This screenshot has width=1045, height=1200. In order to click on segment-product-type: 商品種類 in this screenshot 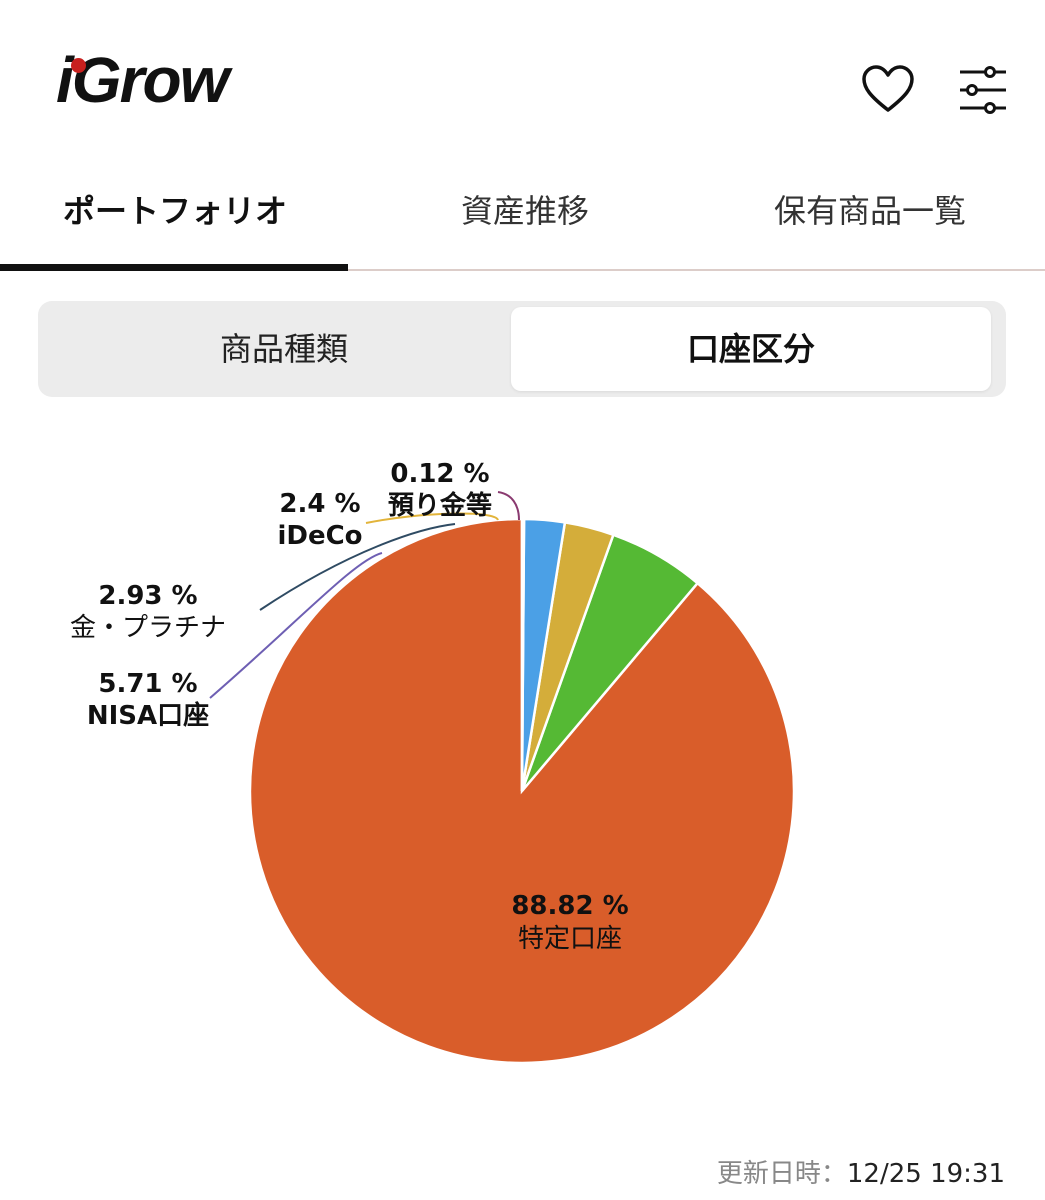, I will do `click(284, 349)`.